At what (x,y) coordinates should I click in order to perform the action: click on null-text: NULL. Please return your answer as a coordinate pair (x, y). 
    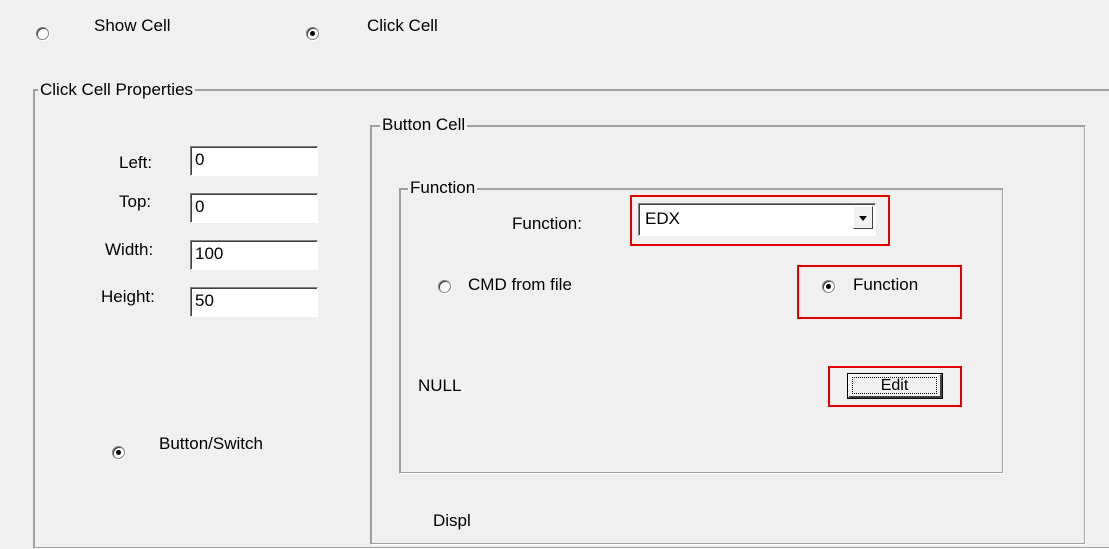
    Looking at the image, I should click on (440, 385).